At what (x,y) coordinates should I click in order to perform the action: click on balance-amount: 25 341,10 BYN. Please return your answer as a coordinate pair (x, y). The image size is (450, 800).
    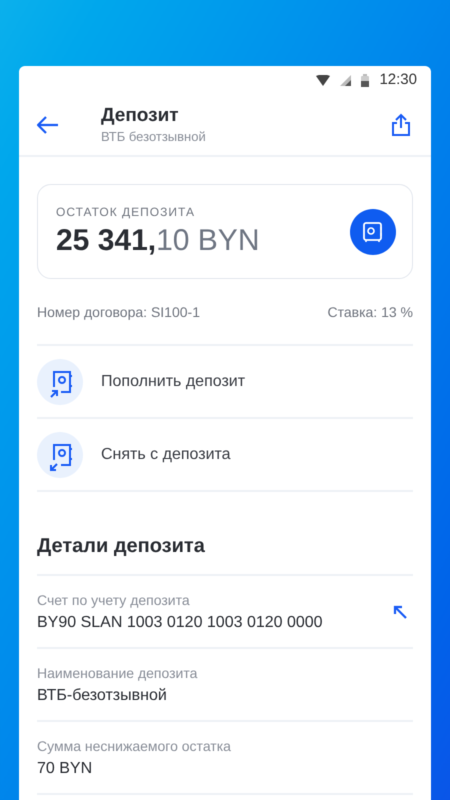
    Looking at the image, I should click on (158, 240).